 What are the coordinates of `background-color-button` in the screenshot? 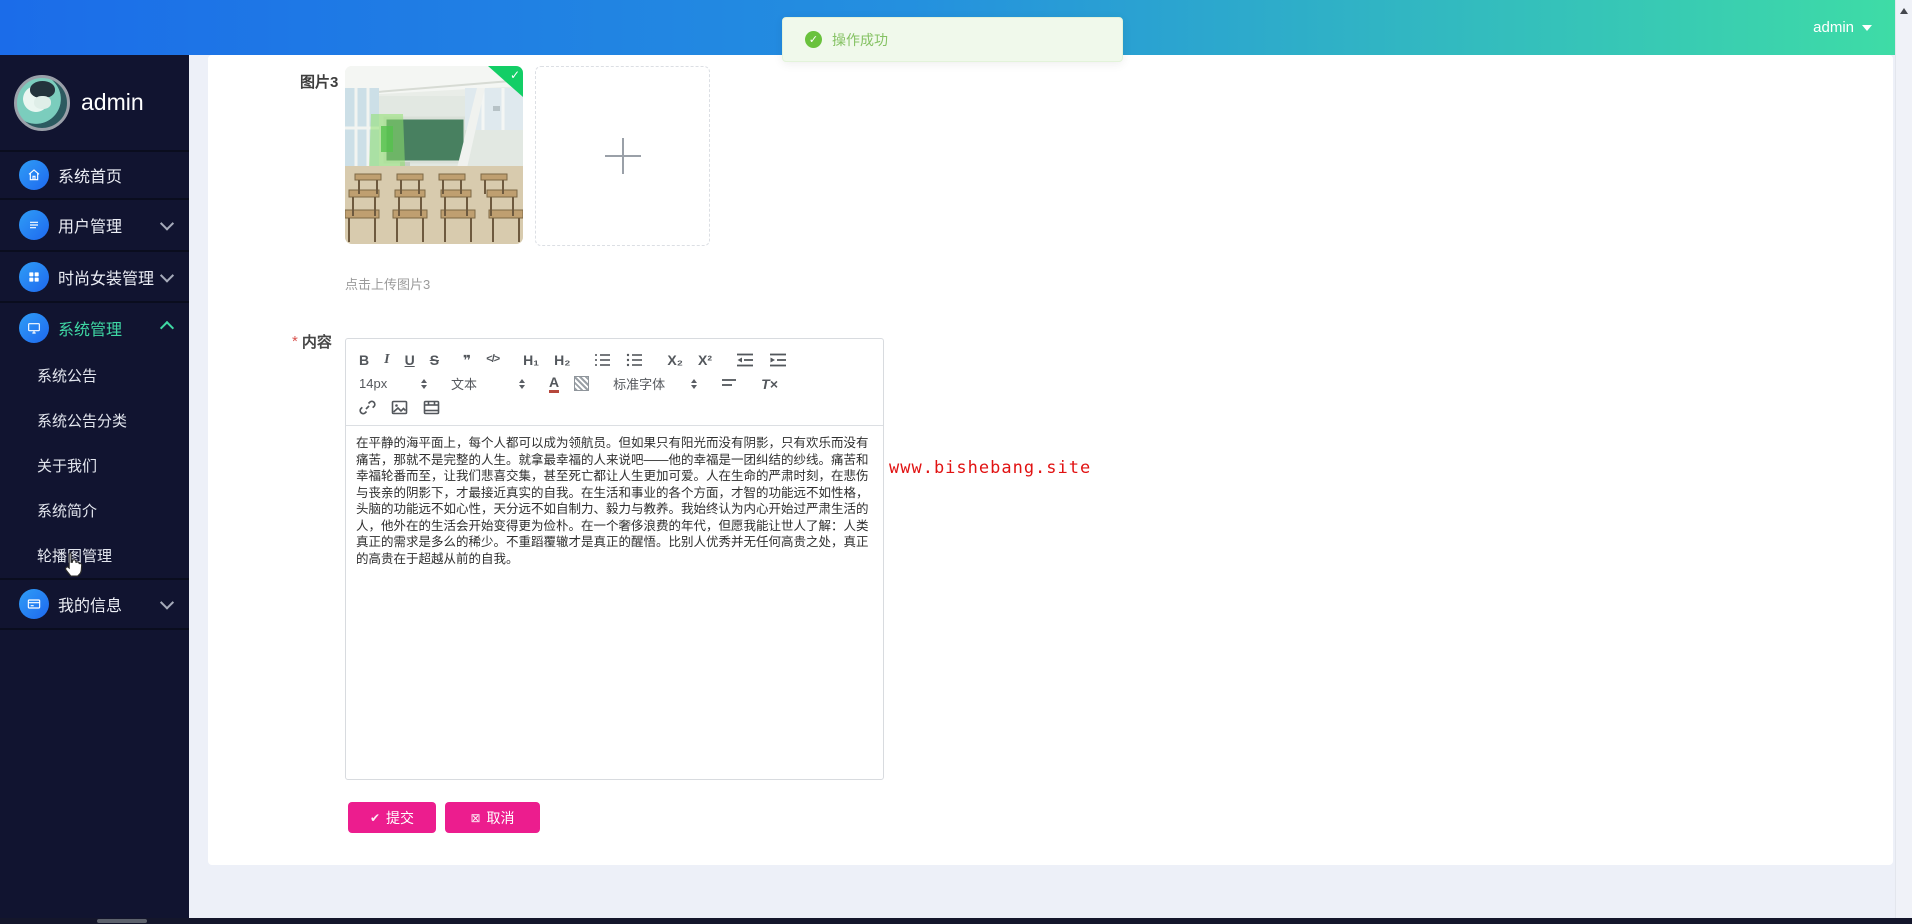 It's located at (582, 383).